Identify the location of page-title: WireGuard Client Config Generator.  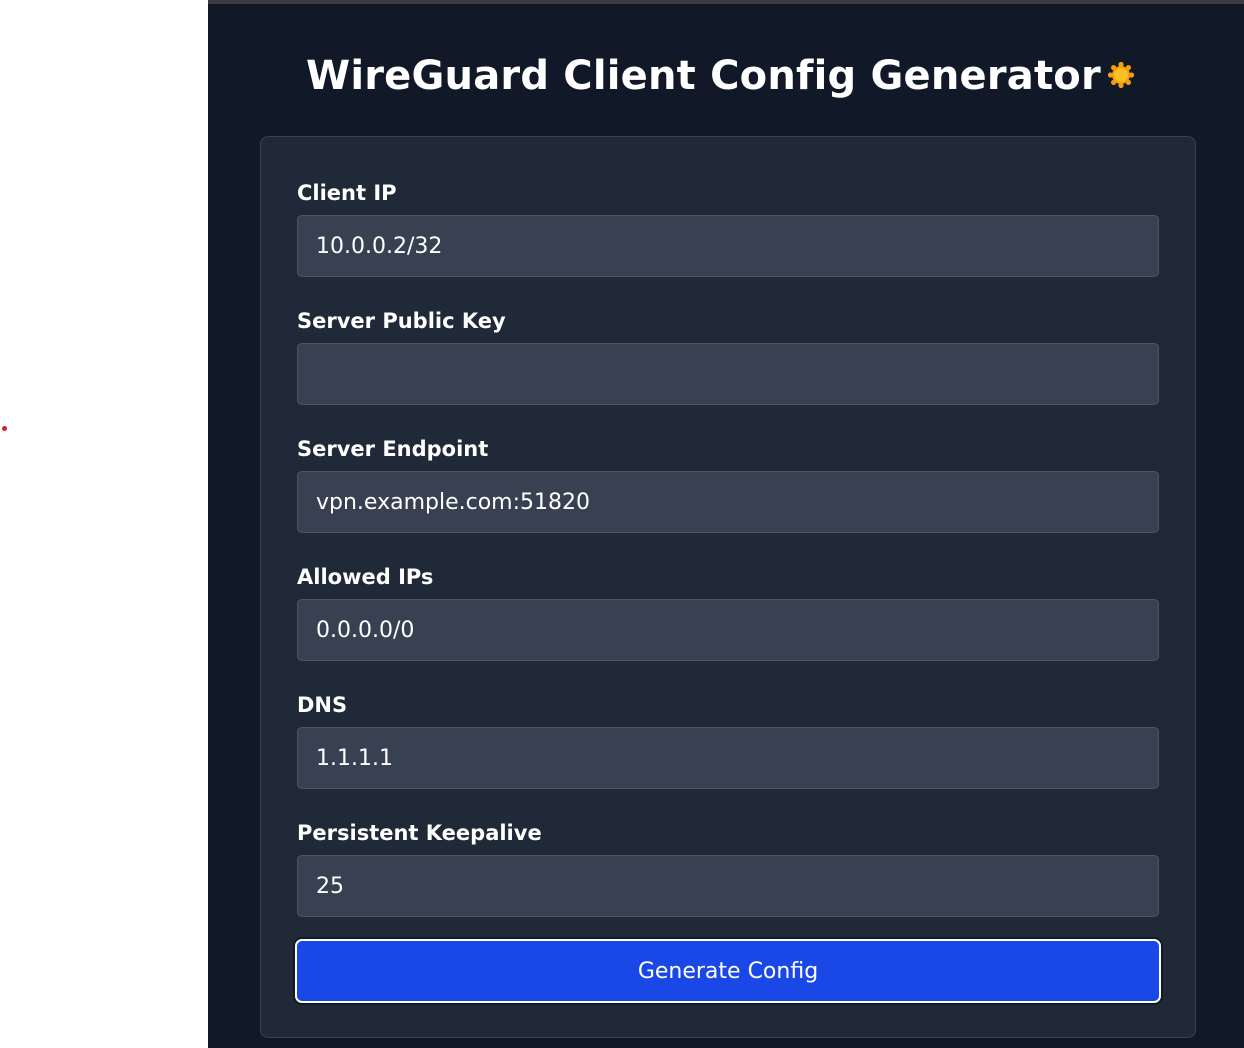
(703, 76).